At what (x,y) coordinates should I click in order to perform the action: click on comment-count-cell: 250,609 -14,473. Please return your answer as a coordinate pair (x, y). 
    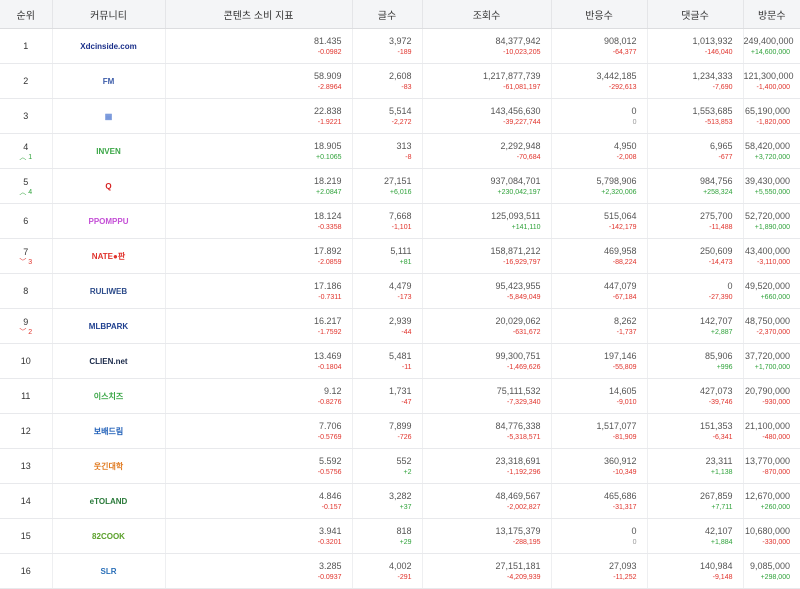
    Looking at the image, I should click on (695, 256).